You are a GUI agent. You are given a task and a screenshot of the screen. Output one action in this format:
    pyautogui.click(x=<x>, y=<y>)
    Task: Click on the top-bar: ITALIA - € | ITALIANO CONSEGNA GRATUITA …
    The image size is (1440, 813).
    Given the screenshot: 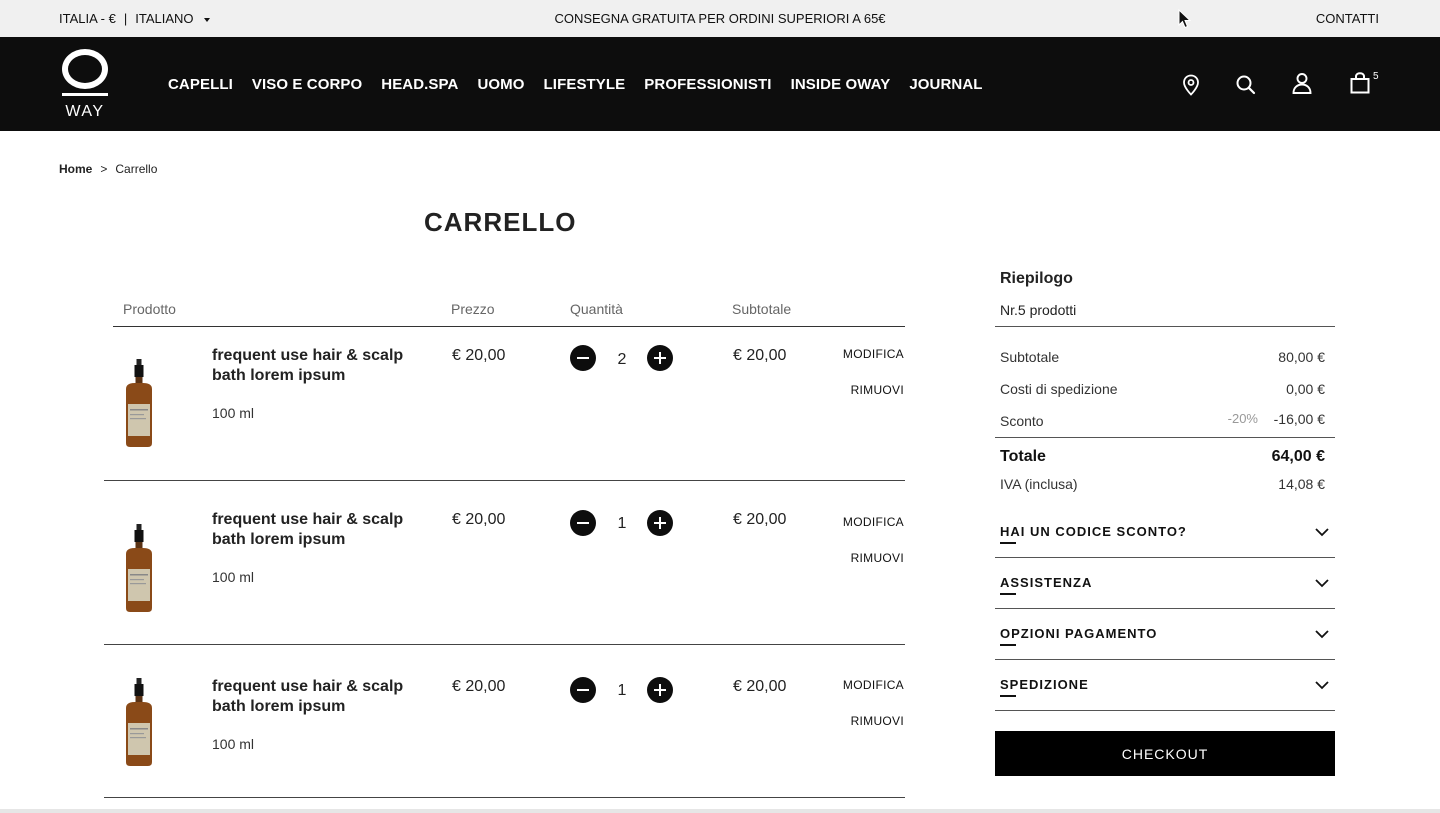 What is the action you would take?
    pyautogui.click(x=720, y=18)
    